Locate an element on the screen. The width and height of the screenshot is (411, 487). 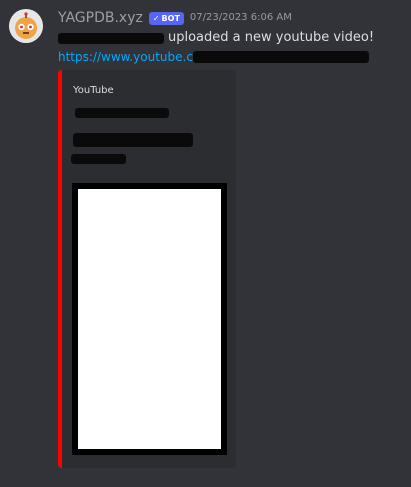
message-header: YAGPDB.xyz ✓ BOT 07/23/2023 6:06 AM is located at coordinates (175, 18).